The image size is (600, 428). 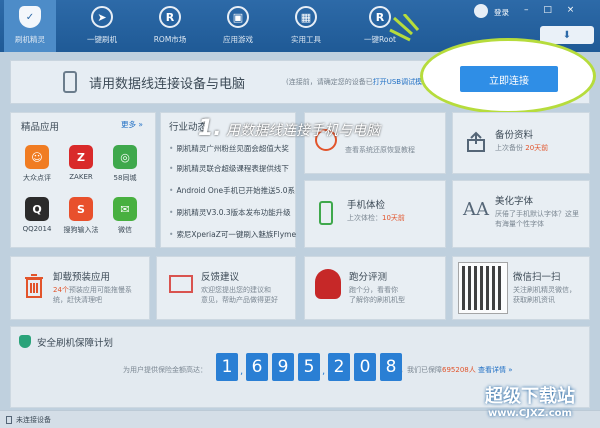 What do you see at coordinates (283, 367) in the screenshot?
I see `amount-digit: 9` at bounding box center [283, 367].